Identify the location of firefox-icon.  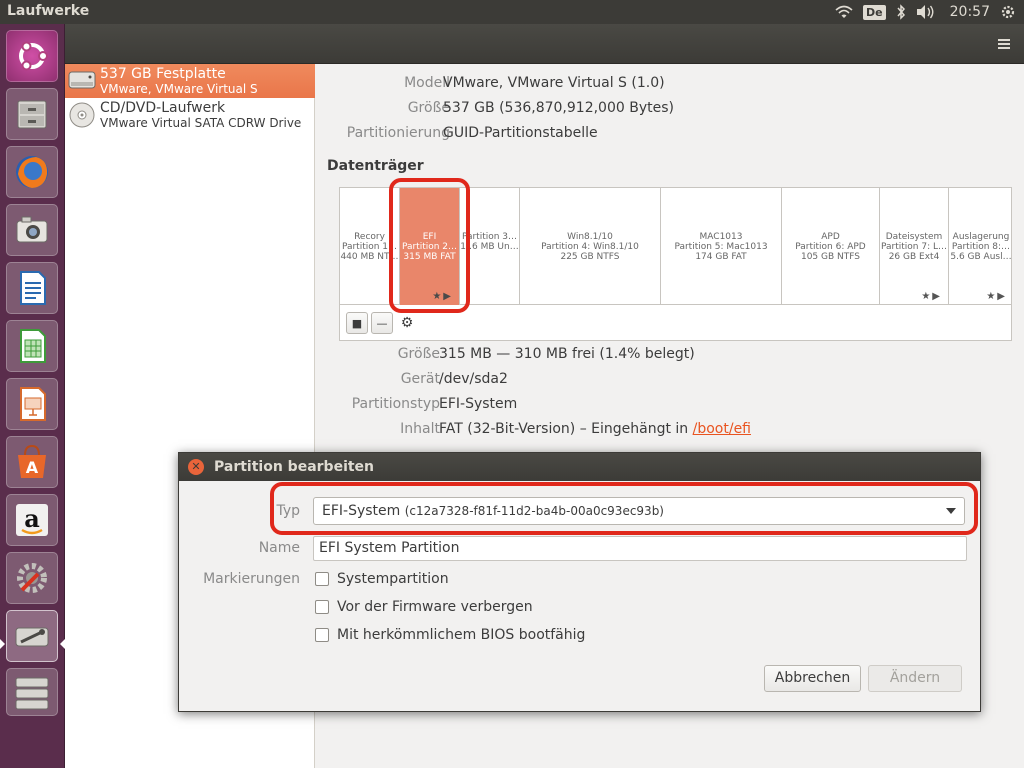
(32, 172).